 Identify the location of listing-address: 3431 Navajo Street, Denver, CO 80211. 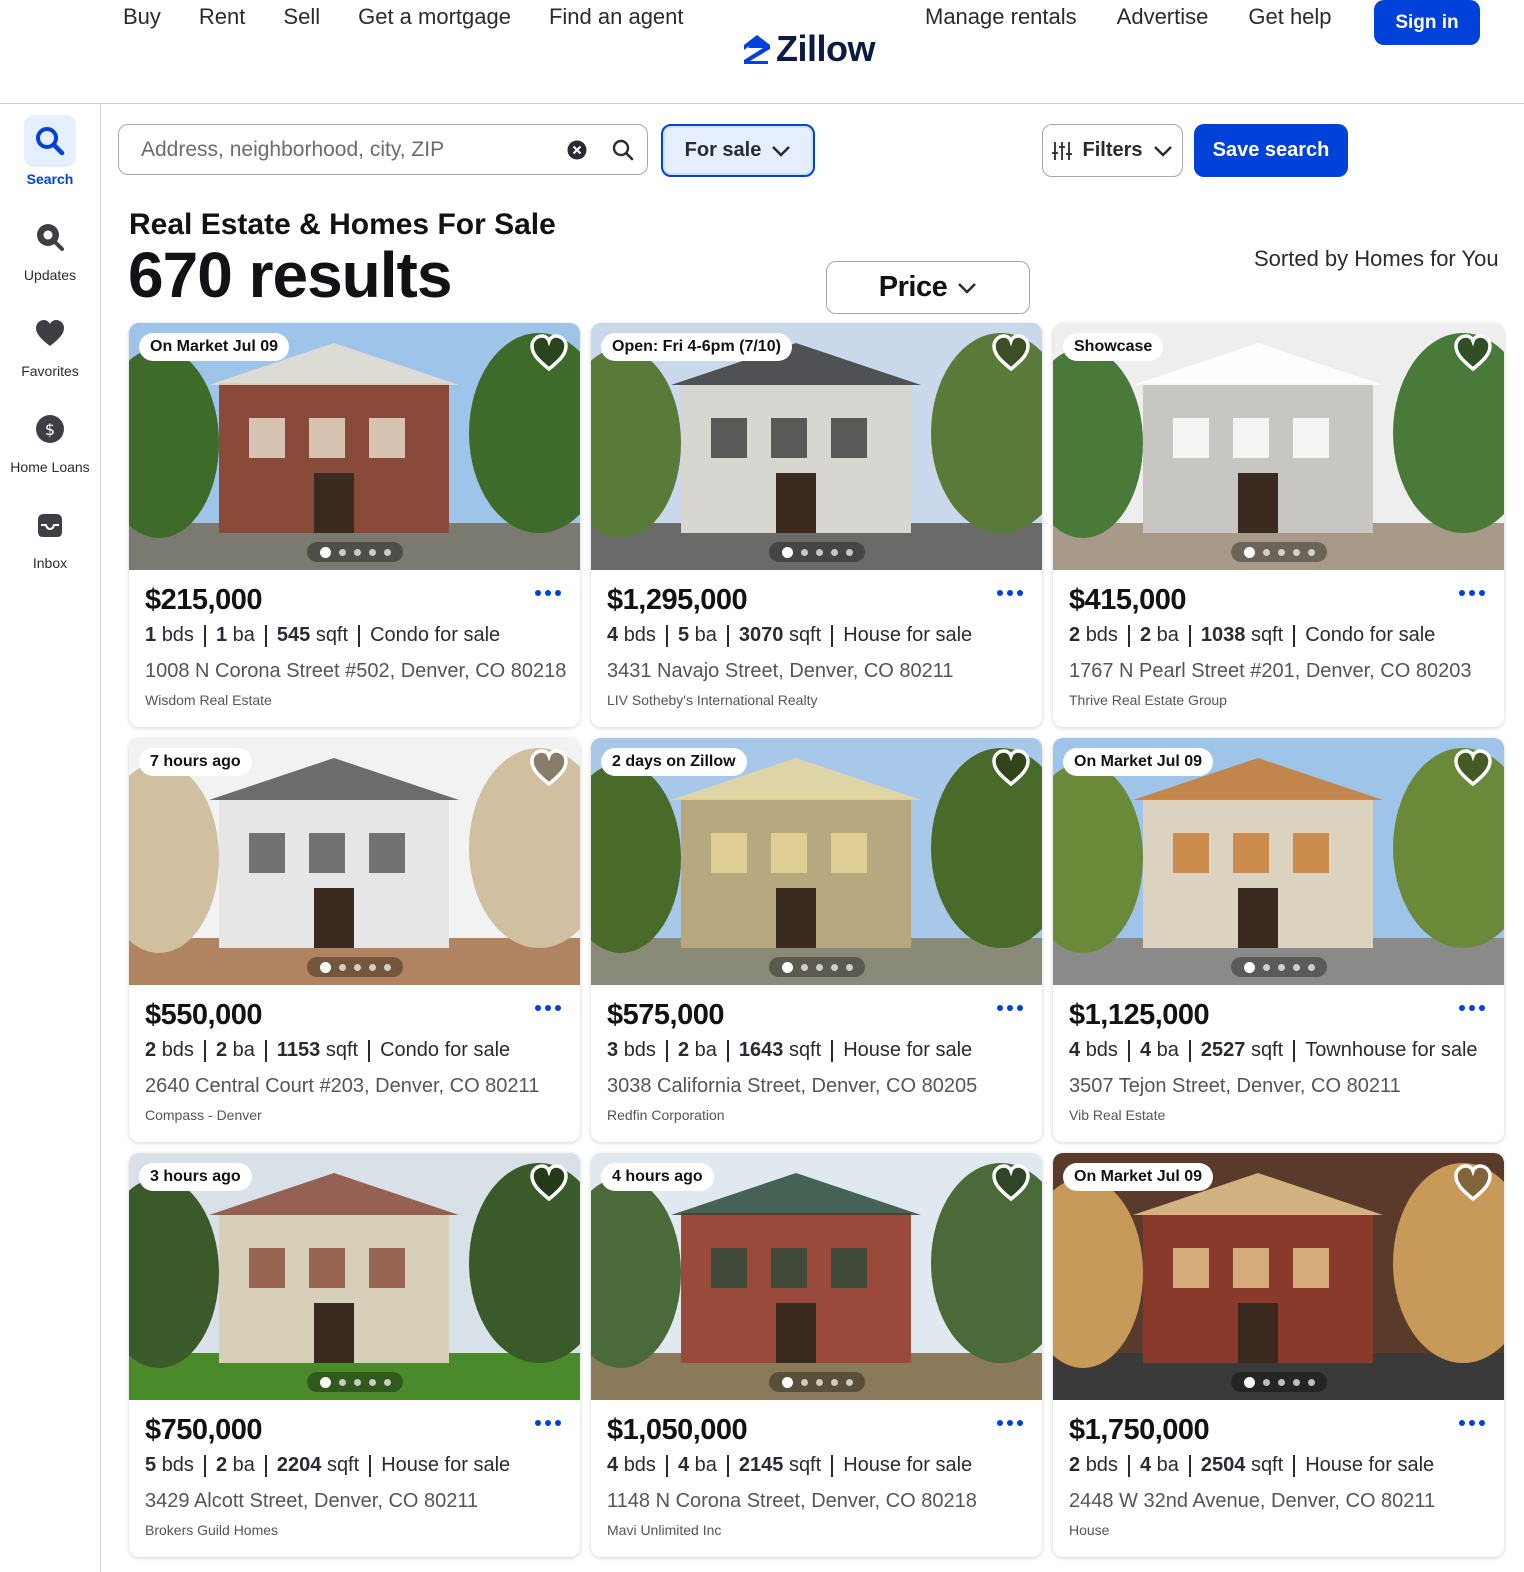
(780, 671).